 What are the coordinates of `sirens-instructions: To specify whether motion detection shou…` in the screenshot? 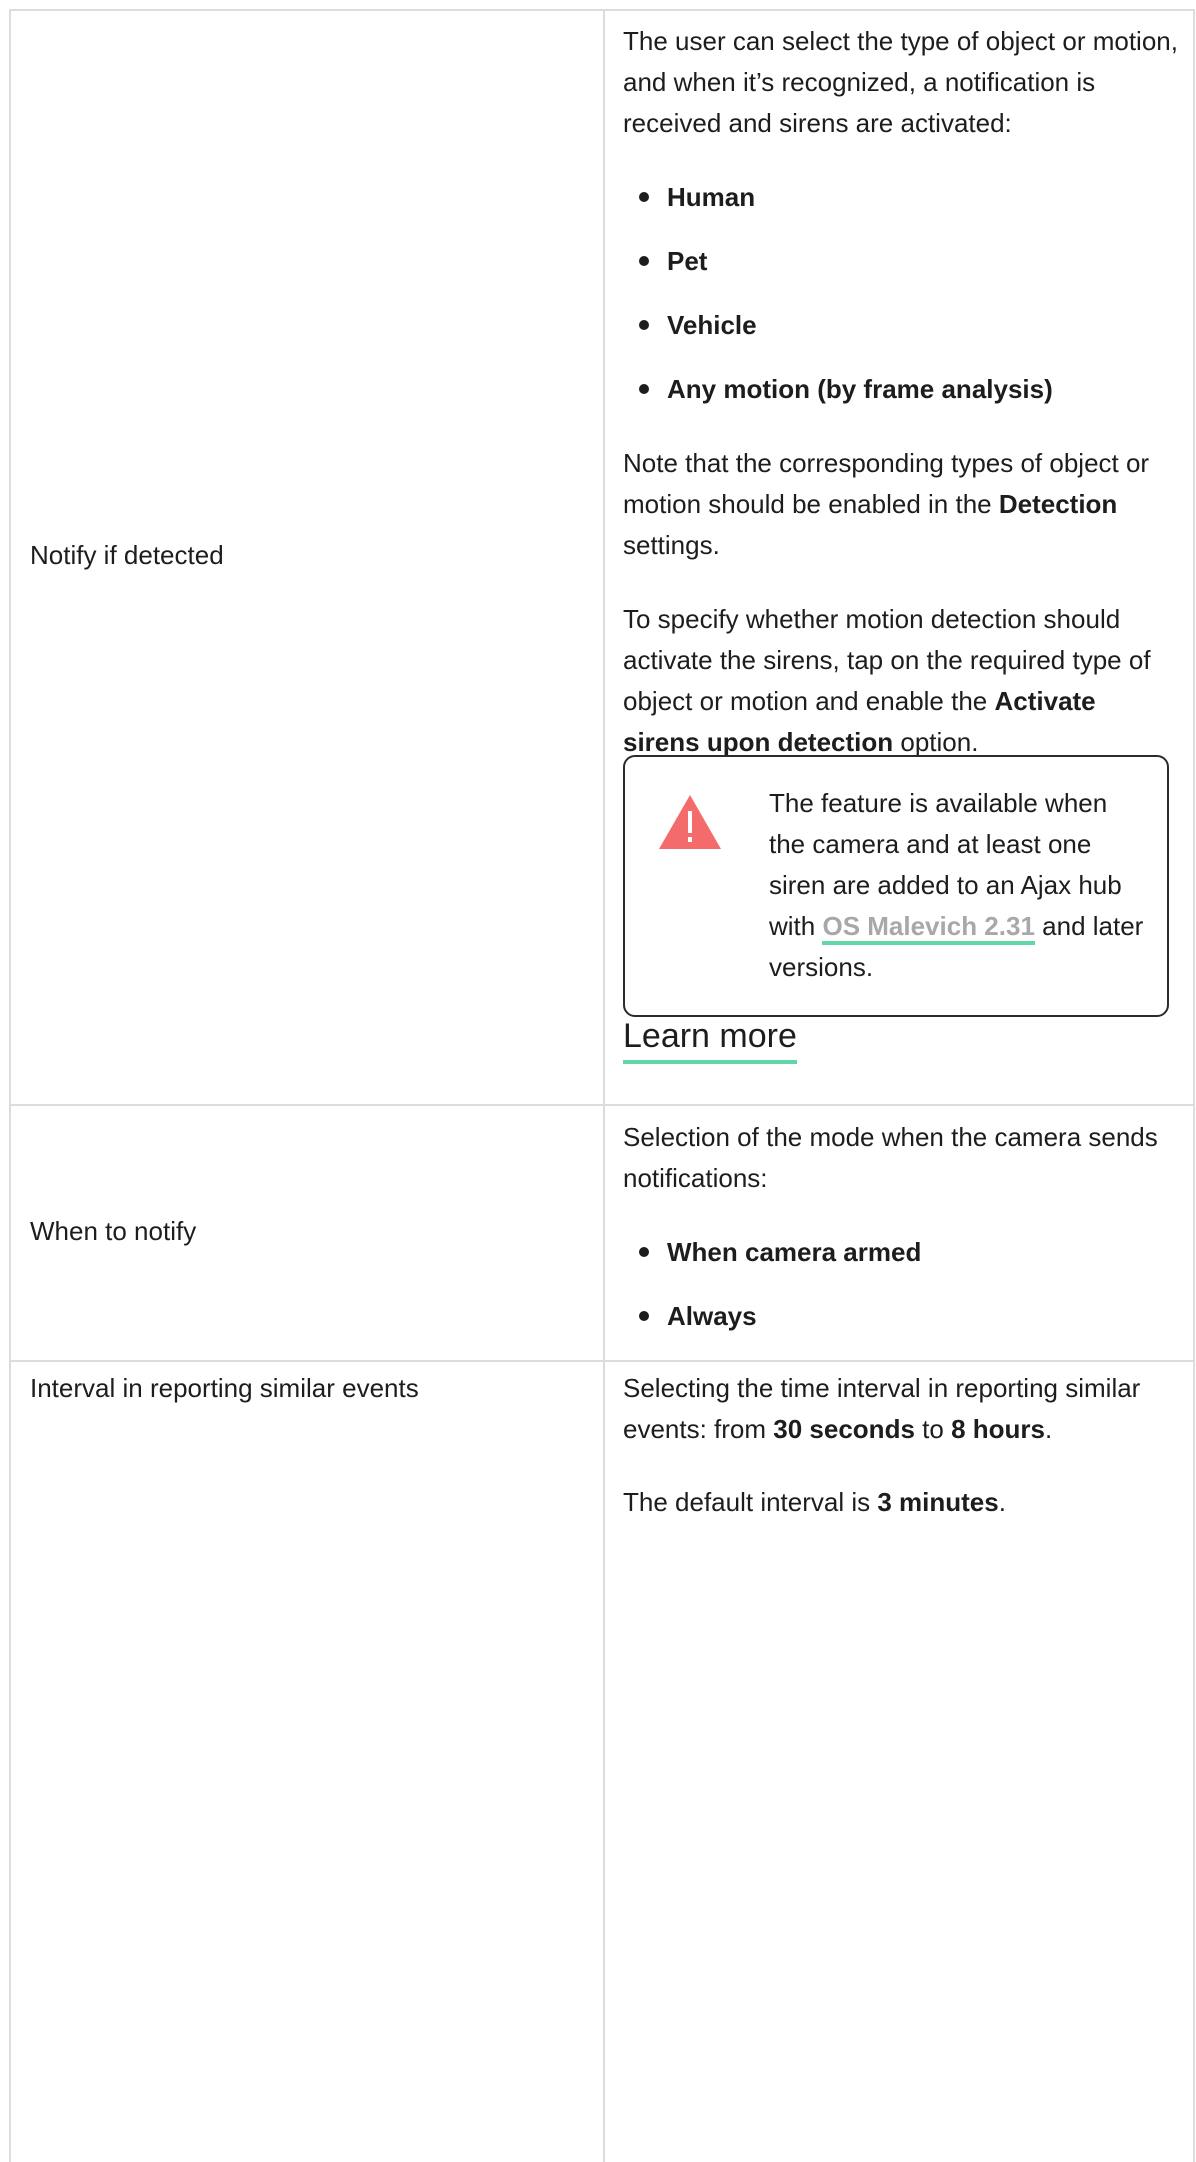 It's located at (901, 681).